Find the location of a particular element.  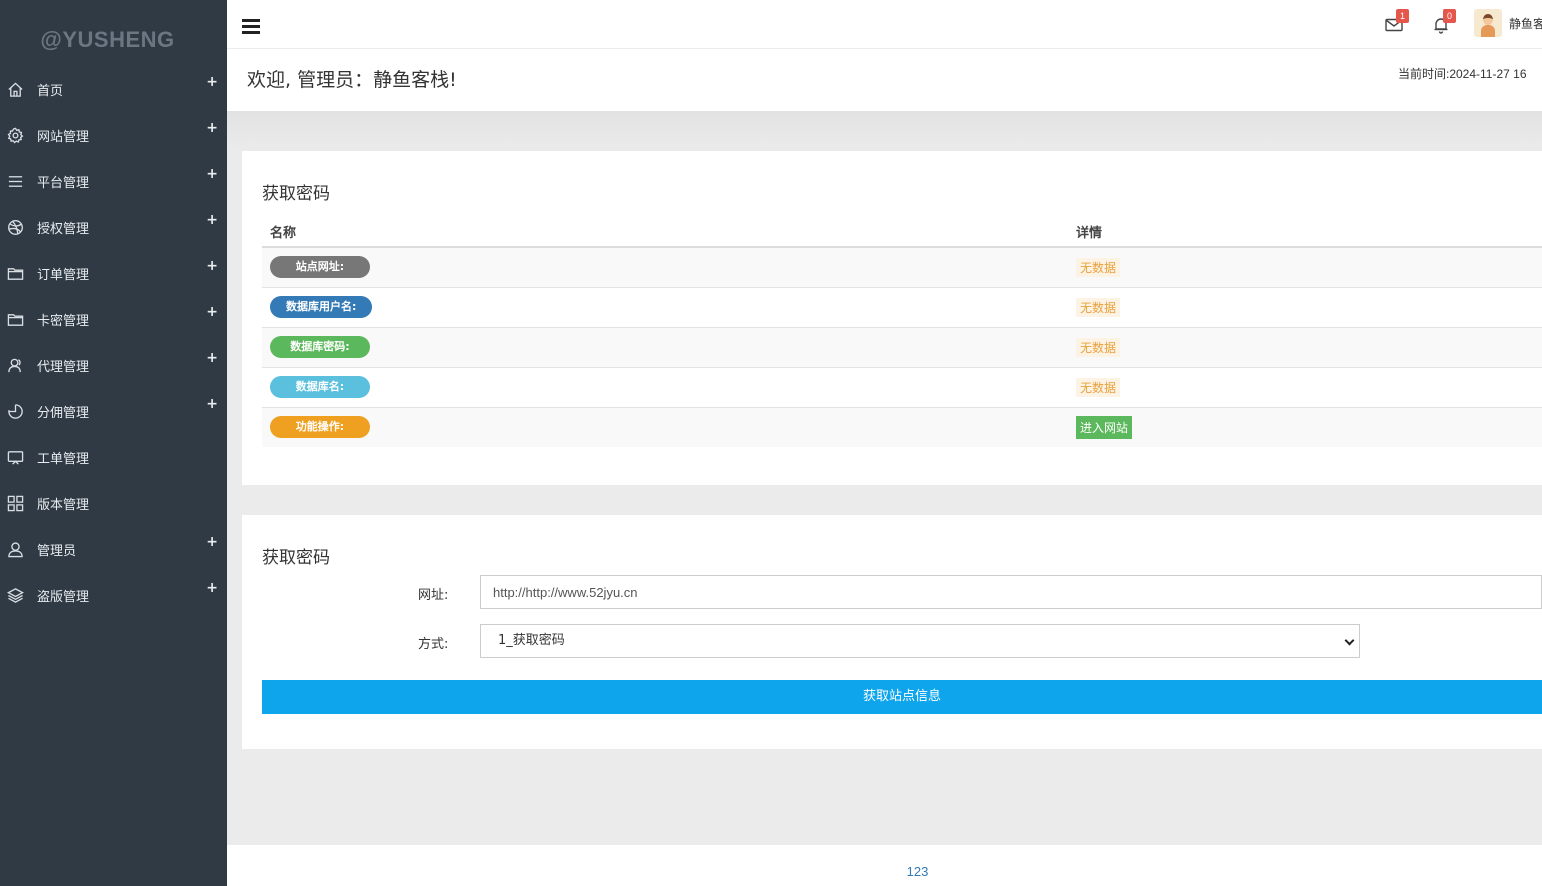

menu-toggle-icon is located at coordinates (251, 27).